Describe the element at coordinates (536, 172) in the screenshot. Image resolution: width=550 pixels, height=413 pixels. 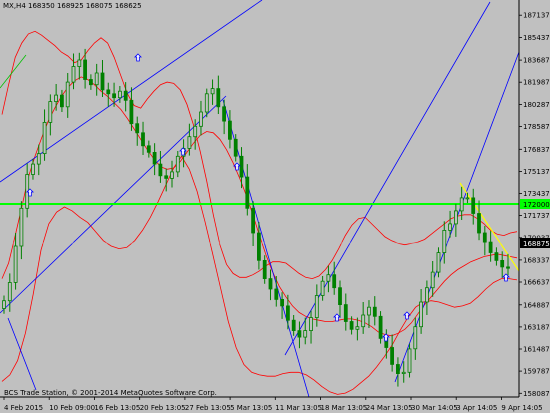
I see `y-tick-label: 175137` at that location.